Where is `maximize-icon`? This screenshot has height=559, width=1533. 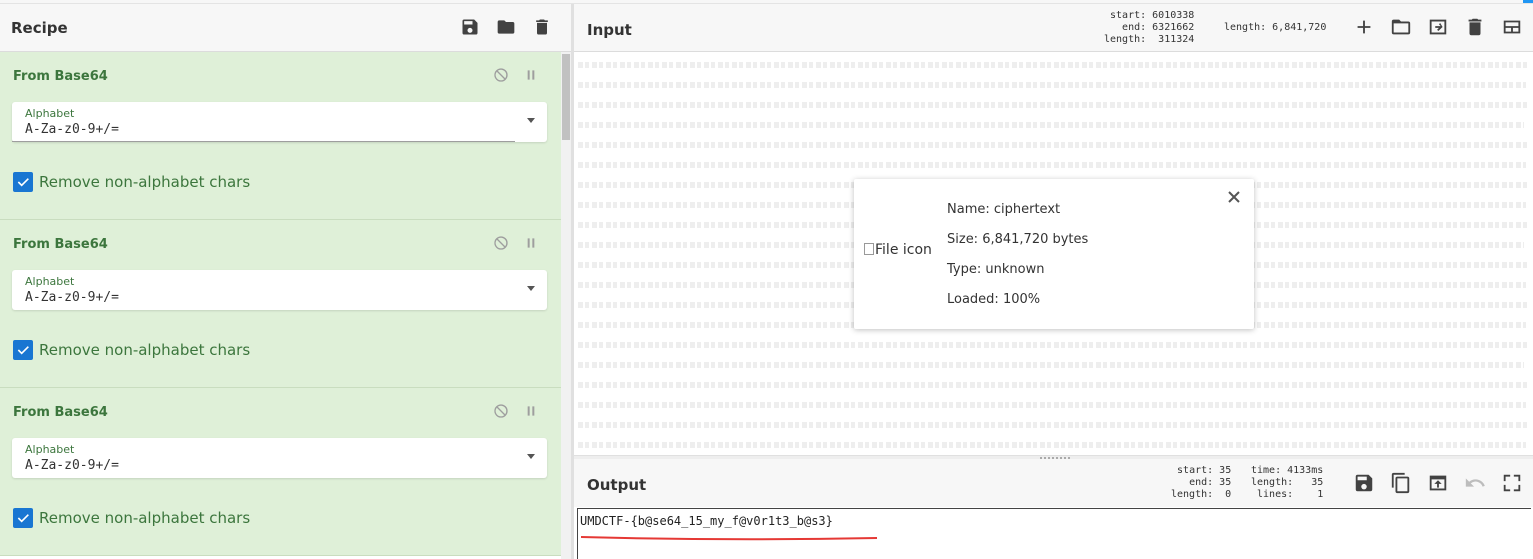 maximize-icon is located at coordinates (1512, 483).